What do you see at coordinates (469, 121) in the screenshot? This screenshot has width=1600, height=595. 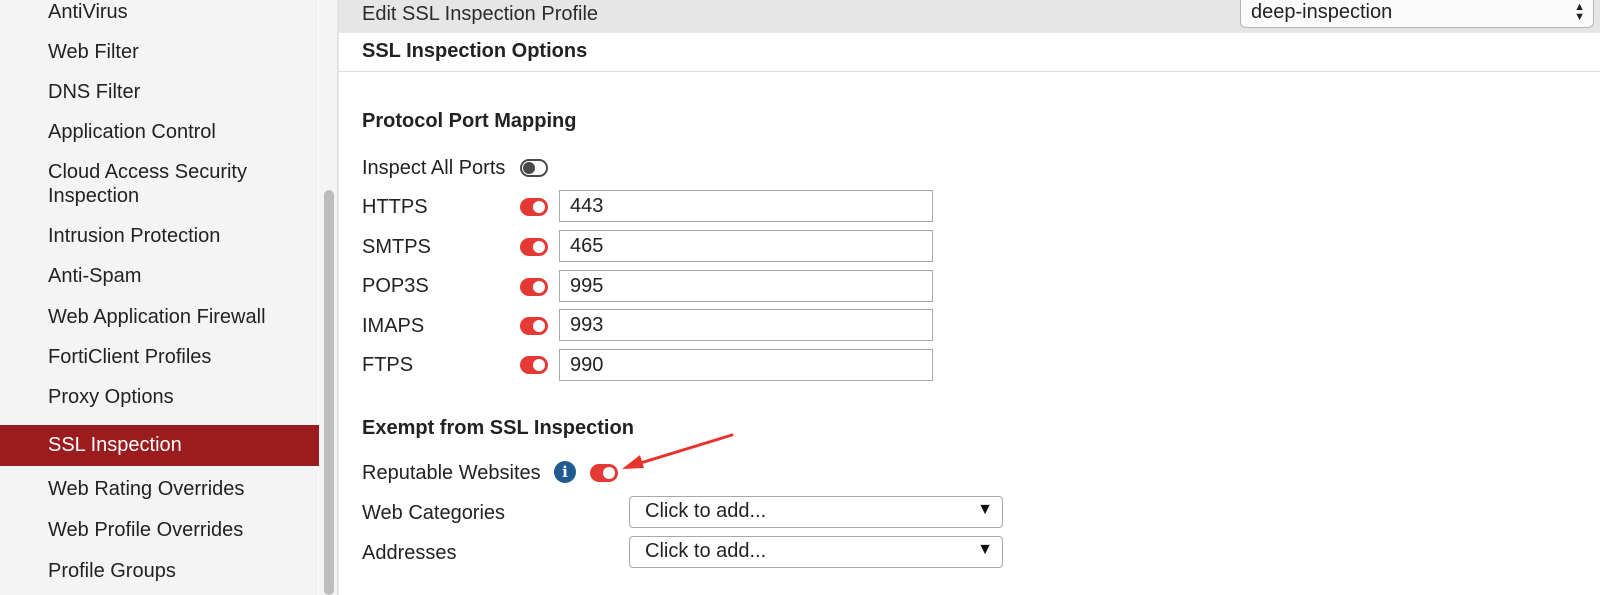 I see `port-mapping-title: Protocol Port Mapping` at bounding box center [469, 121].